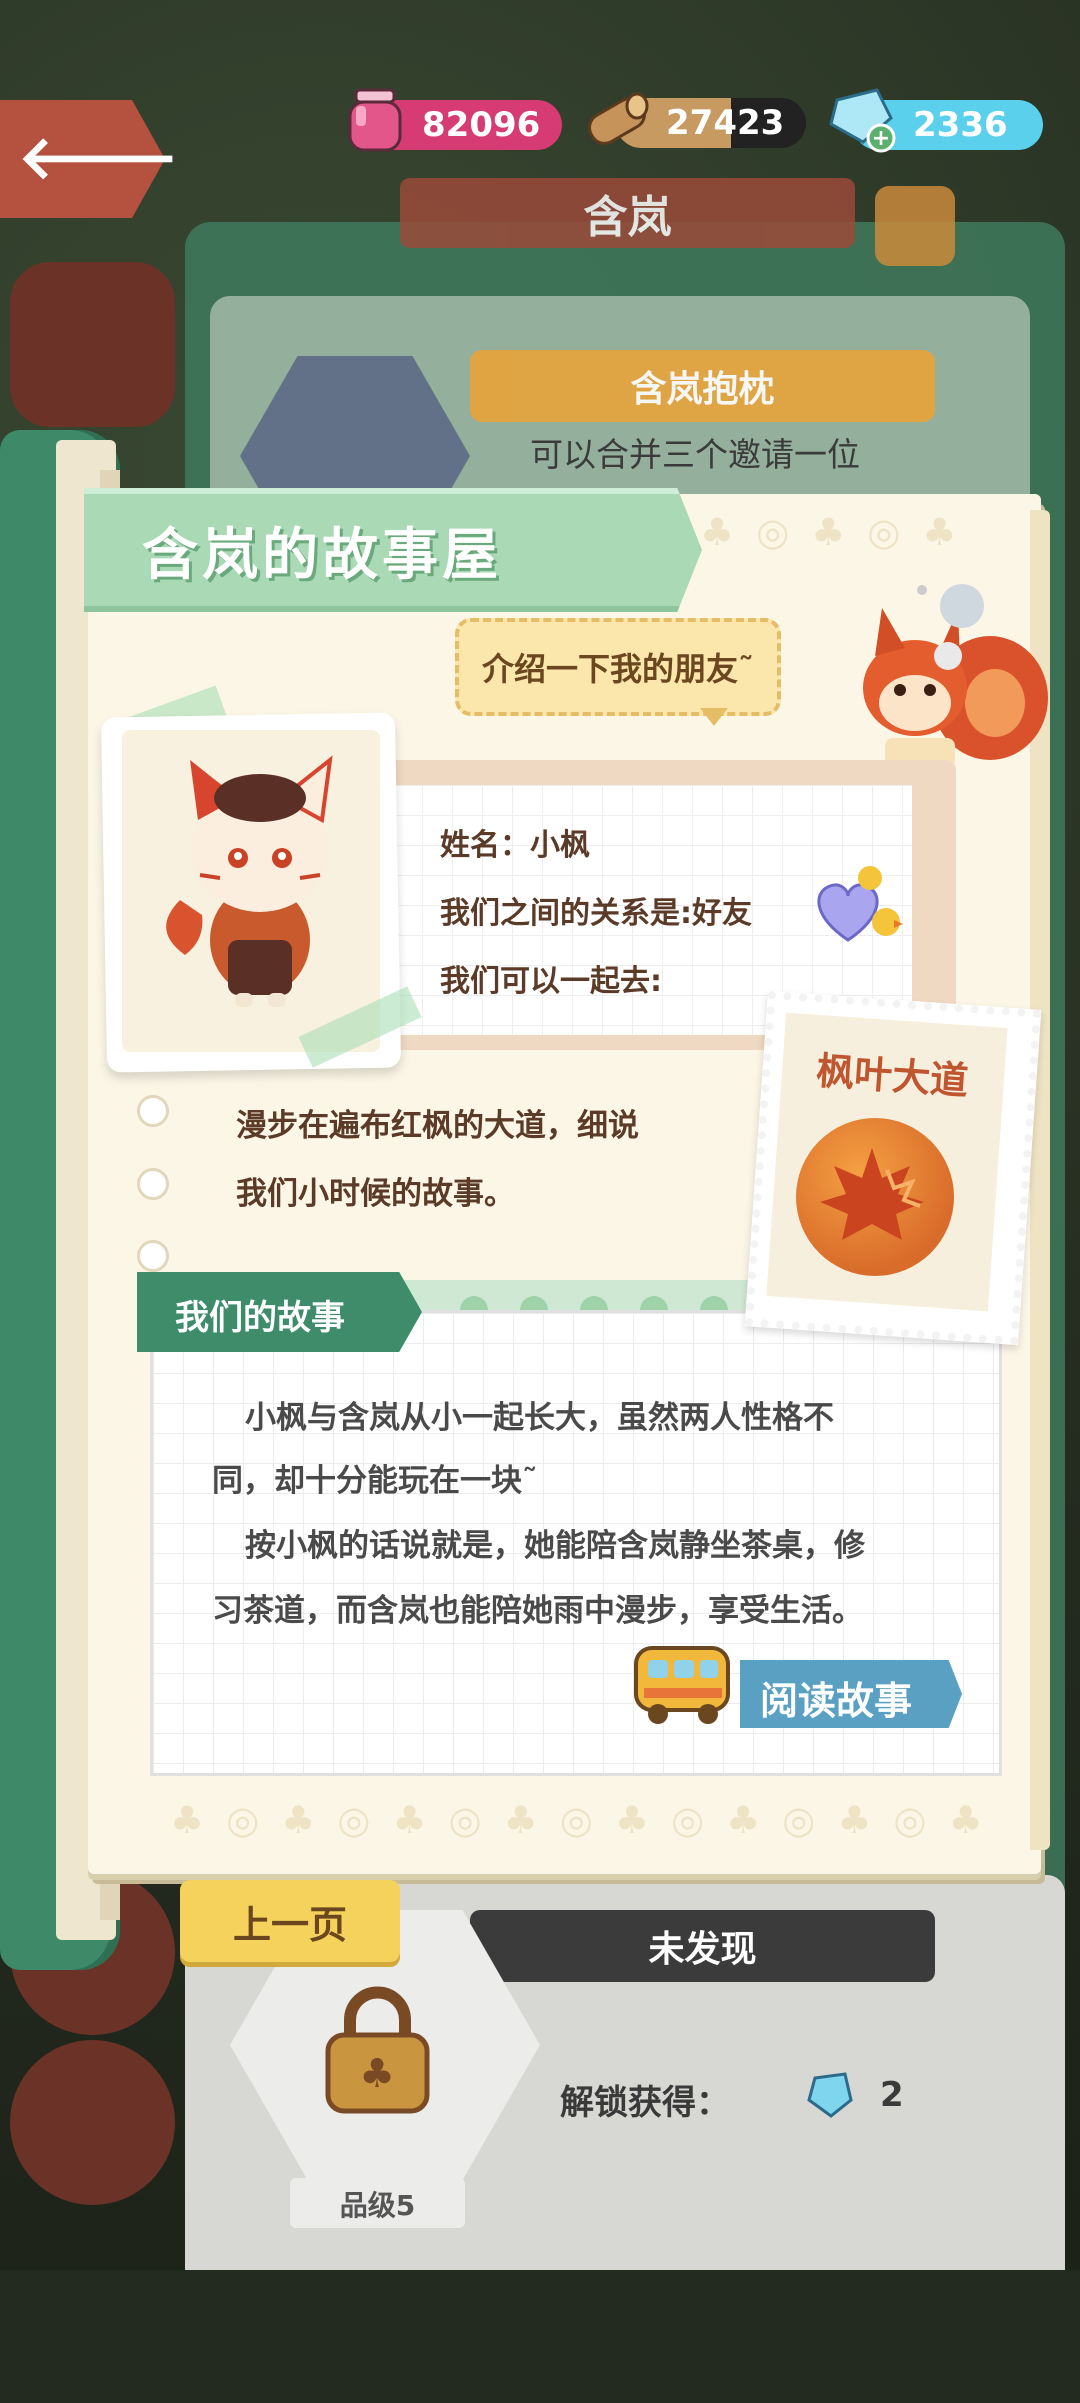 The height and width of the screenshot is (2403, 1080). I want to click on speech-bubble: 介绍一下我的朋友˜, so click(618, 667).